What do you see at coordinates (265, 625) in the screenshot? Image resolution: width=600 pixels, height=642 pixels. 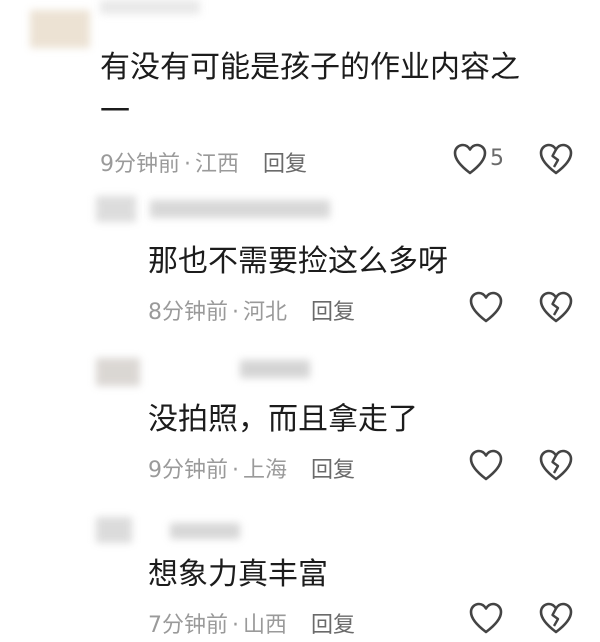 I see `location: 山西` at bounding box center [265, 625].